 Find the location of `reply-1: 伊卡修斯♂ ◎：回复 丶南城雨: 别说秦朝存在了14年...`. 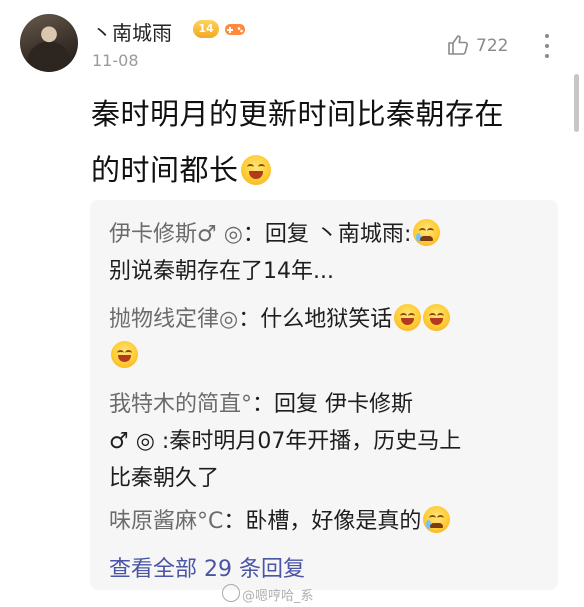

reply-1: 伊卡修斯♂ ◎：回复 丶南城雨: 别说秦朝存在了14年... is located at coordinates (329, 253).